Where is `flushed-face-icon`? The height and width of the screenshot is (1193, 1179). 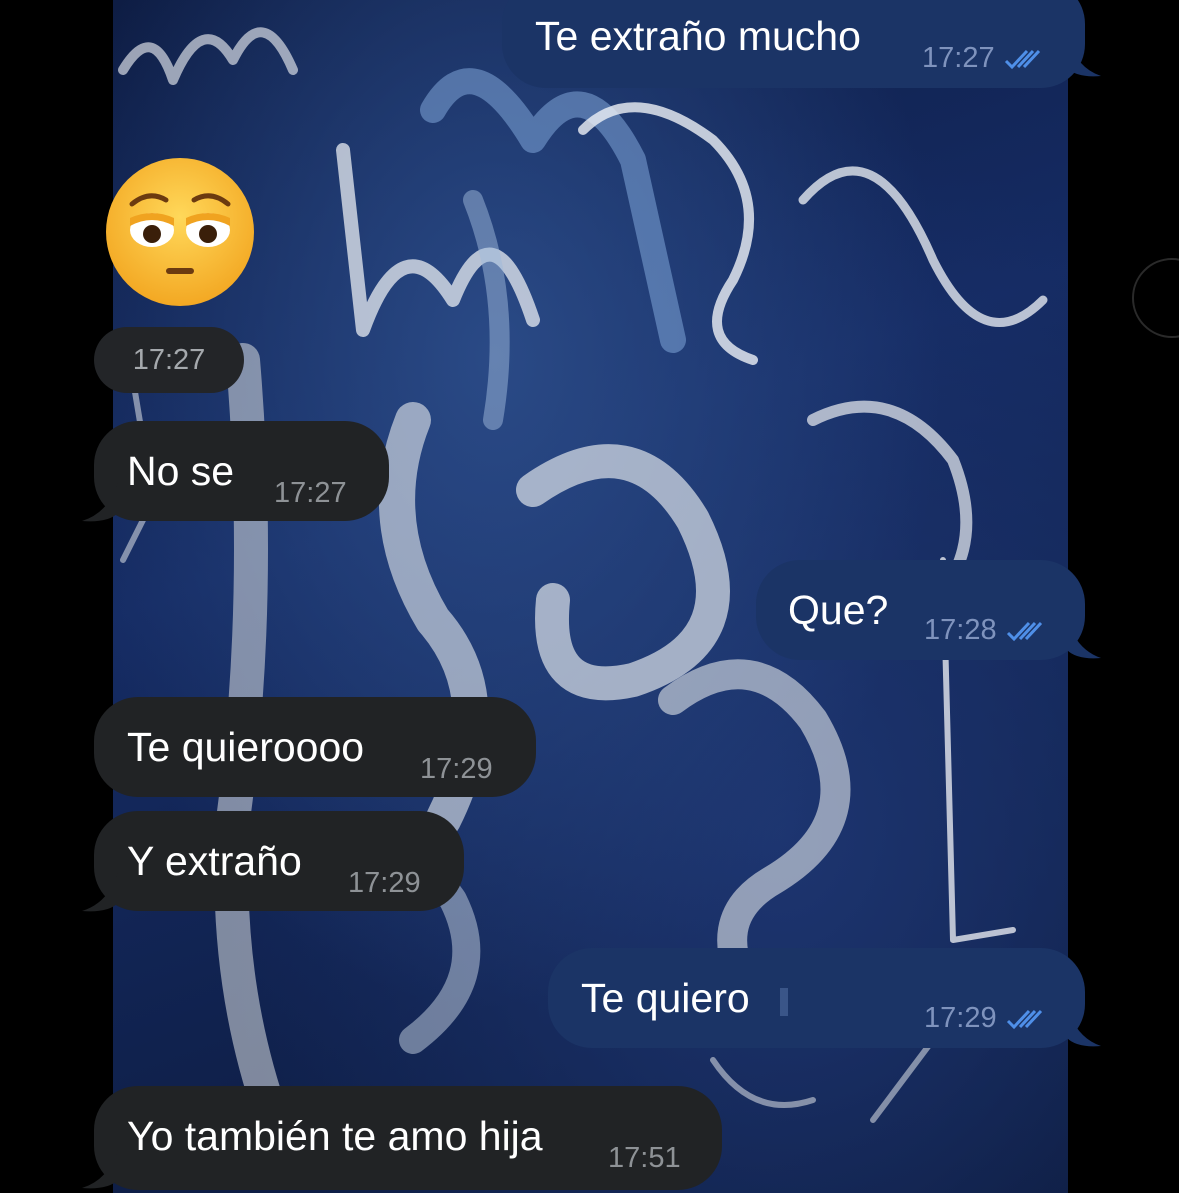 flushed-face-icon is located at coordinates (180, 232).